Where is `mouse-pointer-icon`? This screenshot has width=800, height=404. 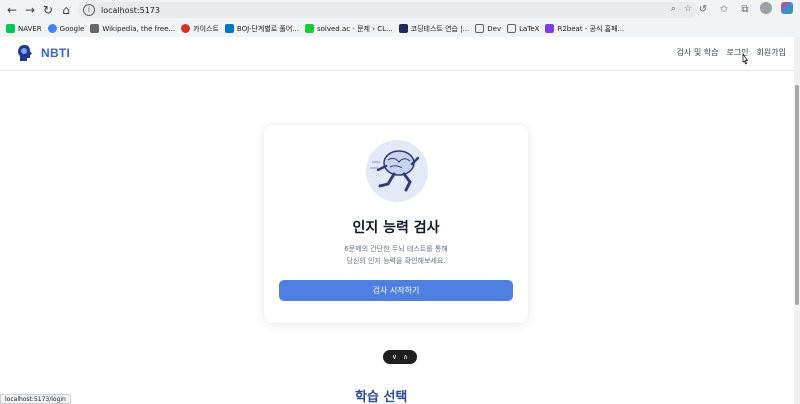 mouse-pointer-icon is located at coordinates (745, 59).